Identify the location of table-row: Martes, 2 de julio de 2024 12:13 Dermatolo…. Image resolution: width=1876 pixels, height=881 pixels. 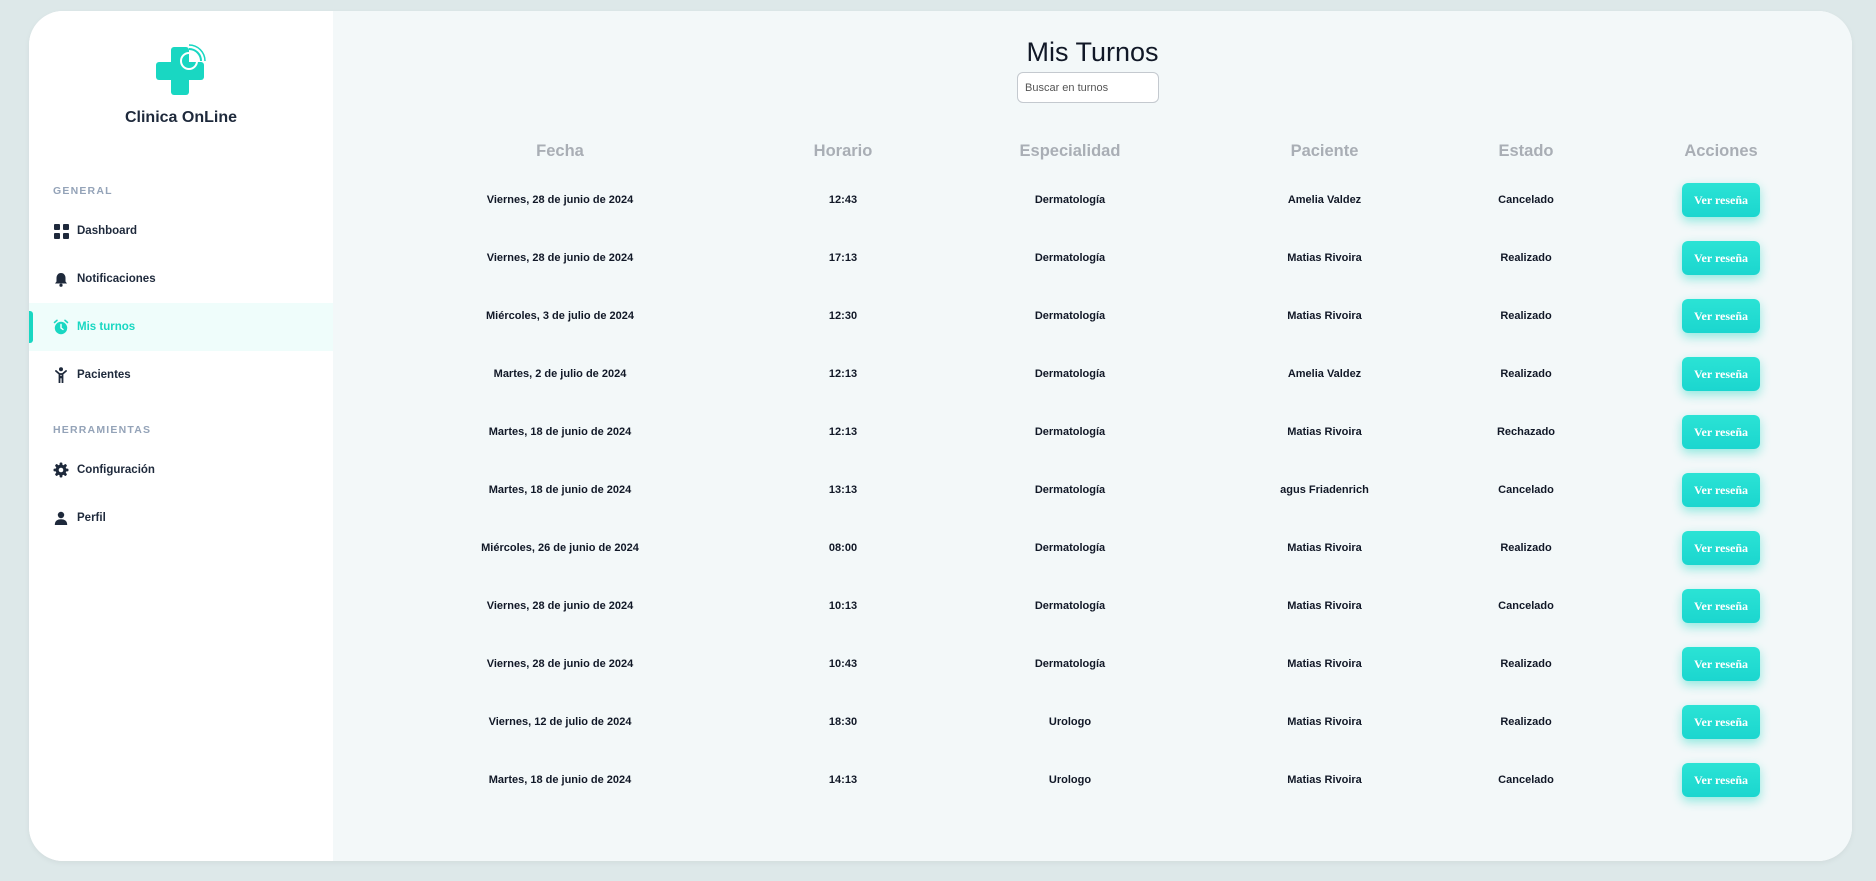
(1122, 374).